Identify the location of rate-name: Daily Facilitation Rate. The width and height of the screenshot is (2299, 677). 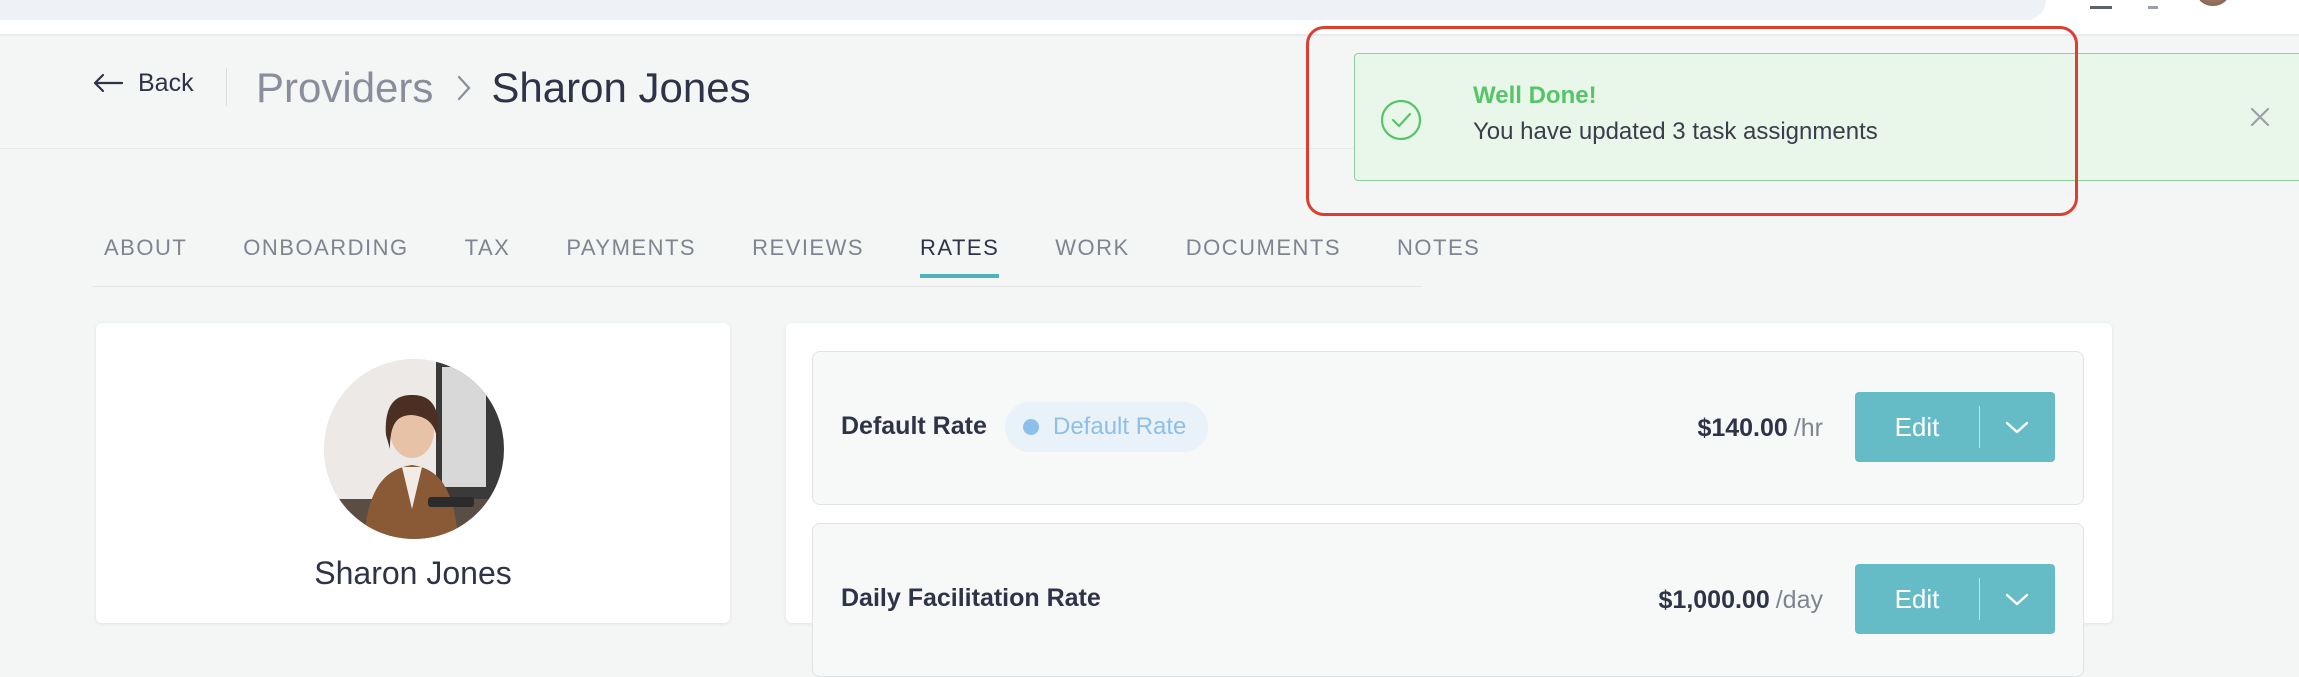
(971, 598).